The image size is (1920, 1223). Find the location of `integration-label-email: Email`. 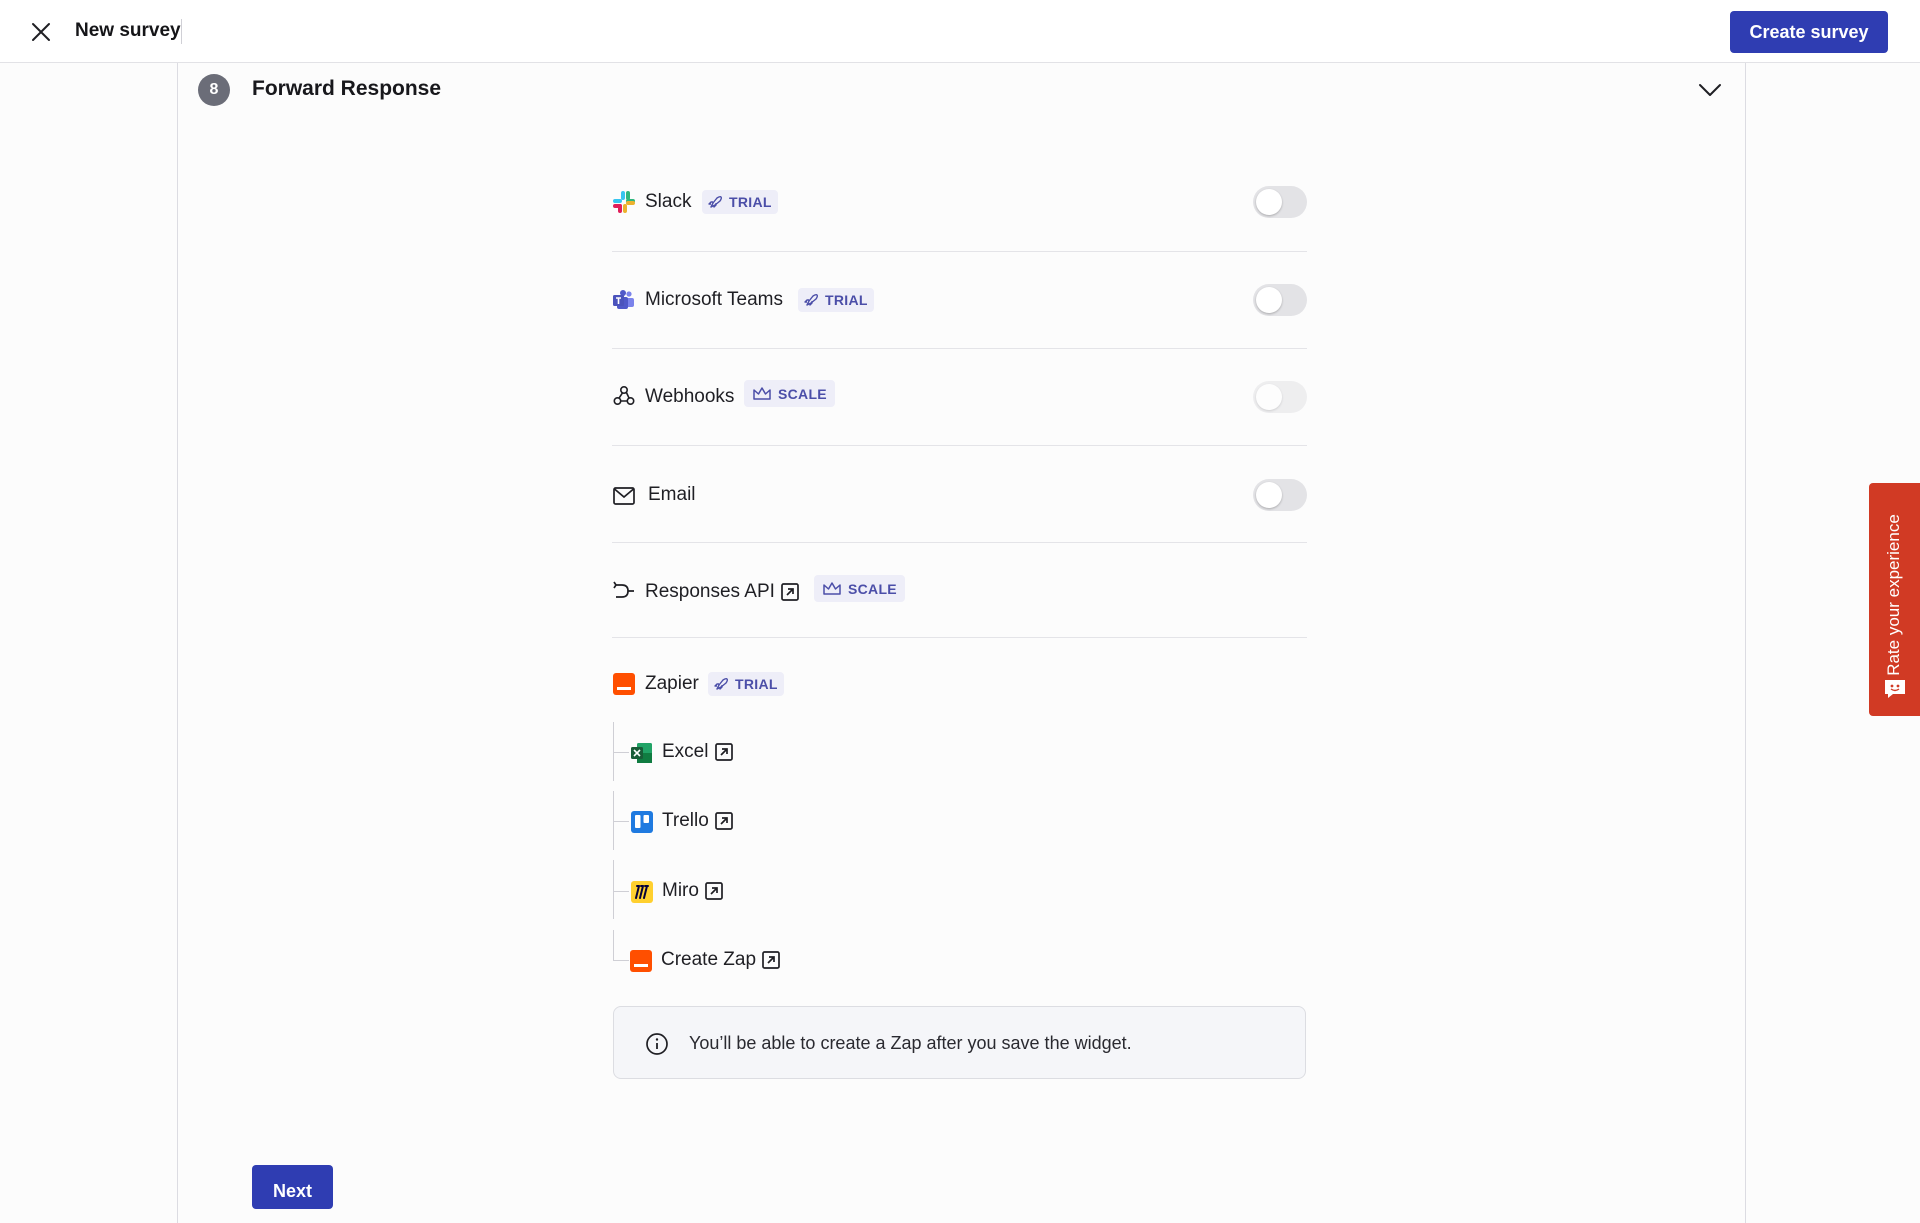

integration-label-email: Email is located at coordinates (672, 494).